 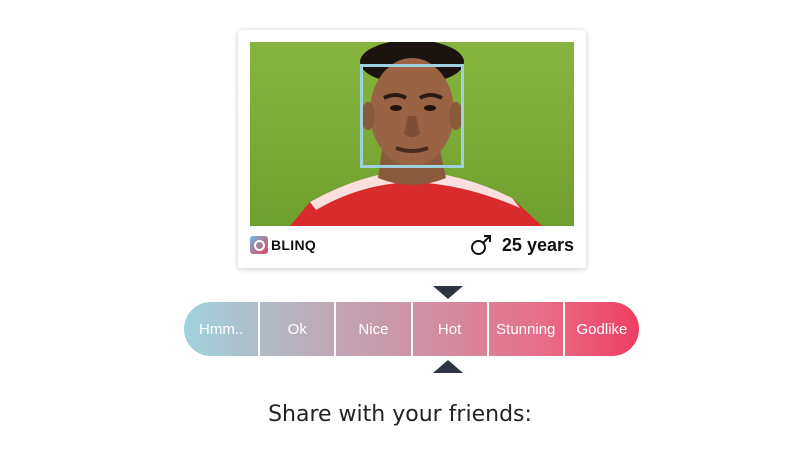 What do you see at coordinates (412, 245) in the screenshot?
I see `card-footer: BLINQ 25 years` at bounding box center [412, 245].